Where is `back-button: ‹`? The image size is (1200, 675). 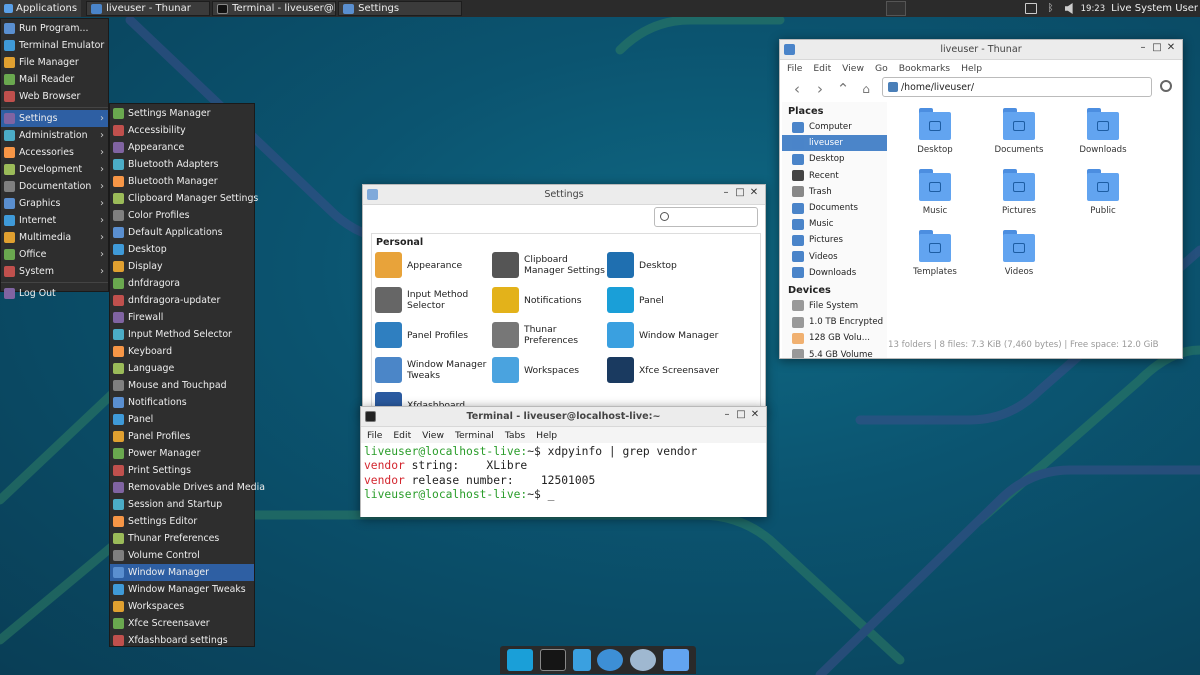 back-button: ‹ is located at coordinates (797, 89).